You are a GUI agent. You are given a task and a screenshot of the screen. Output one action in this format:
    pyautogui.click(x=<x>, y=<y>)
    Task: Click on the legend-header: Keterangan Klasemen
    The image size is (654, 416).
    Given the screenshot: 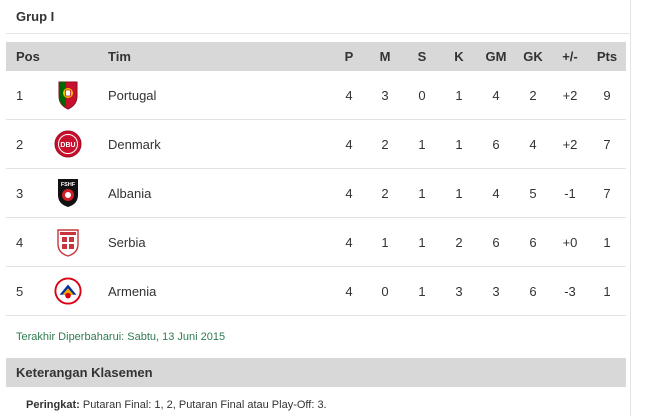 What is the action you would take?
    pyautogui.click(x=316, y=372)
    